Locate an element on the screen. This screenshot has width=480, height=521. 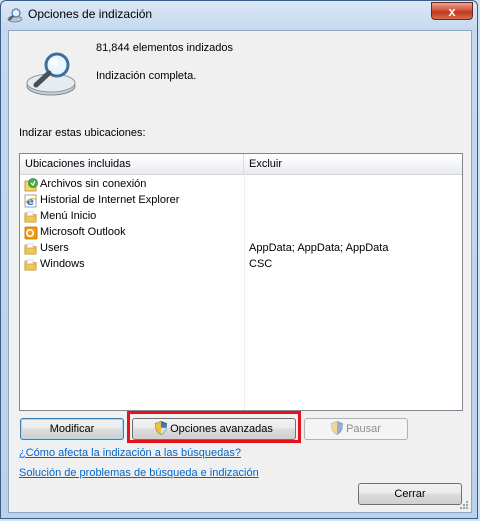
pause-button: Pausar is located at coordinates (356, 429).